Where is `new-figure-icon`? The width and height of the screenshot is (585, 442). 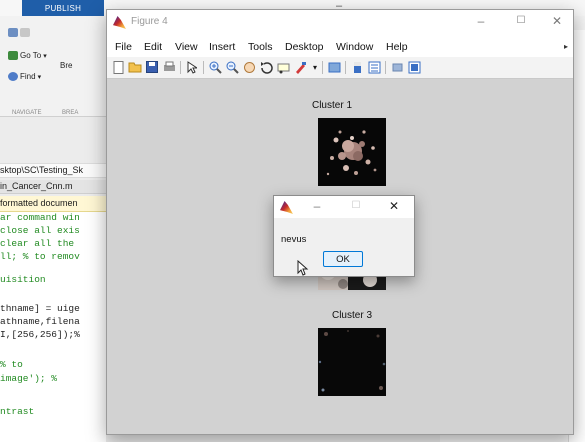
new-figure-icon is located at coordinates (119, 67).